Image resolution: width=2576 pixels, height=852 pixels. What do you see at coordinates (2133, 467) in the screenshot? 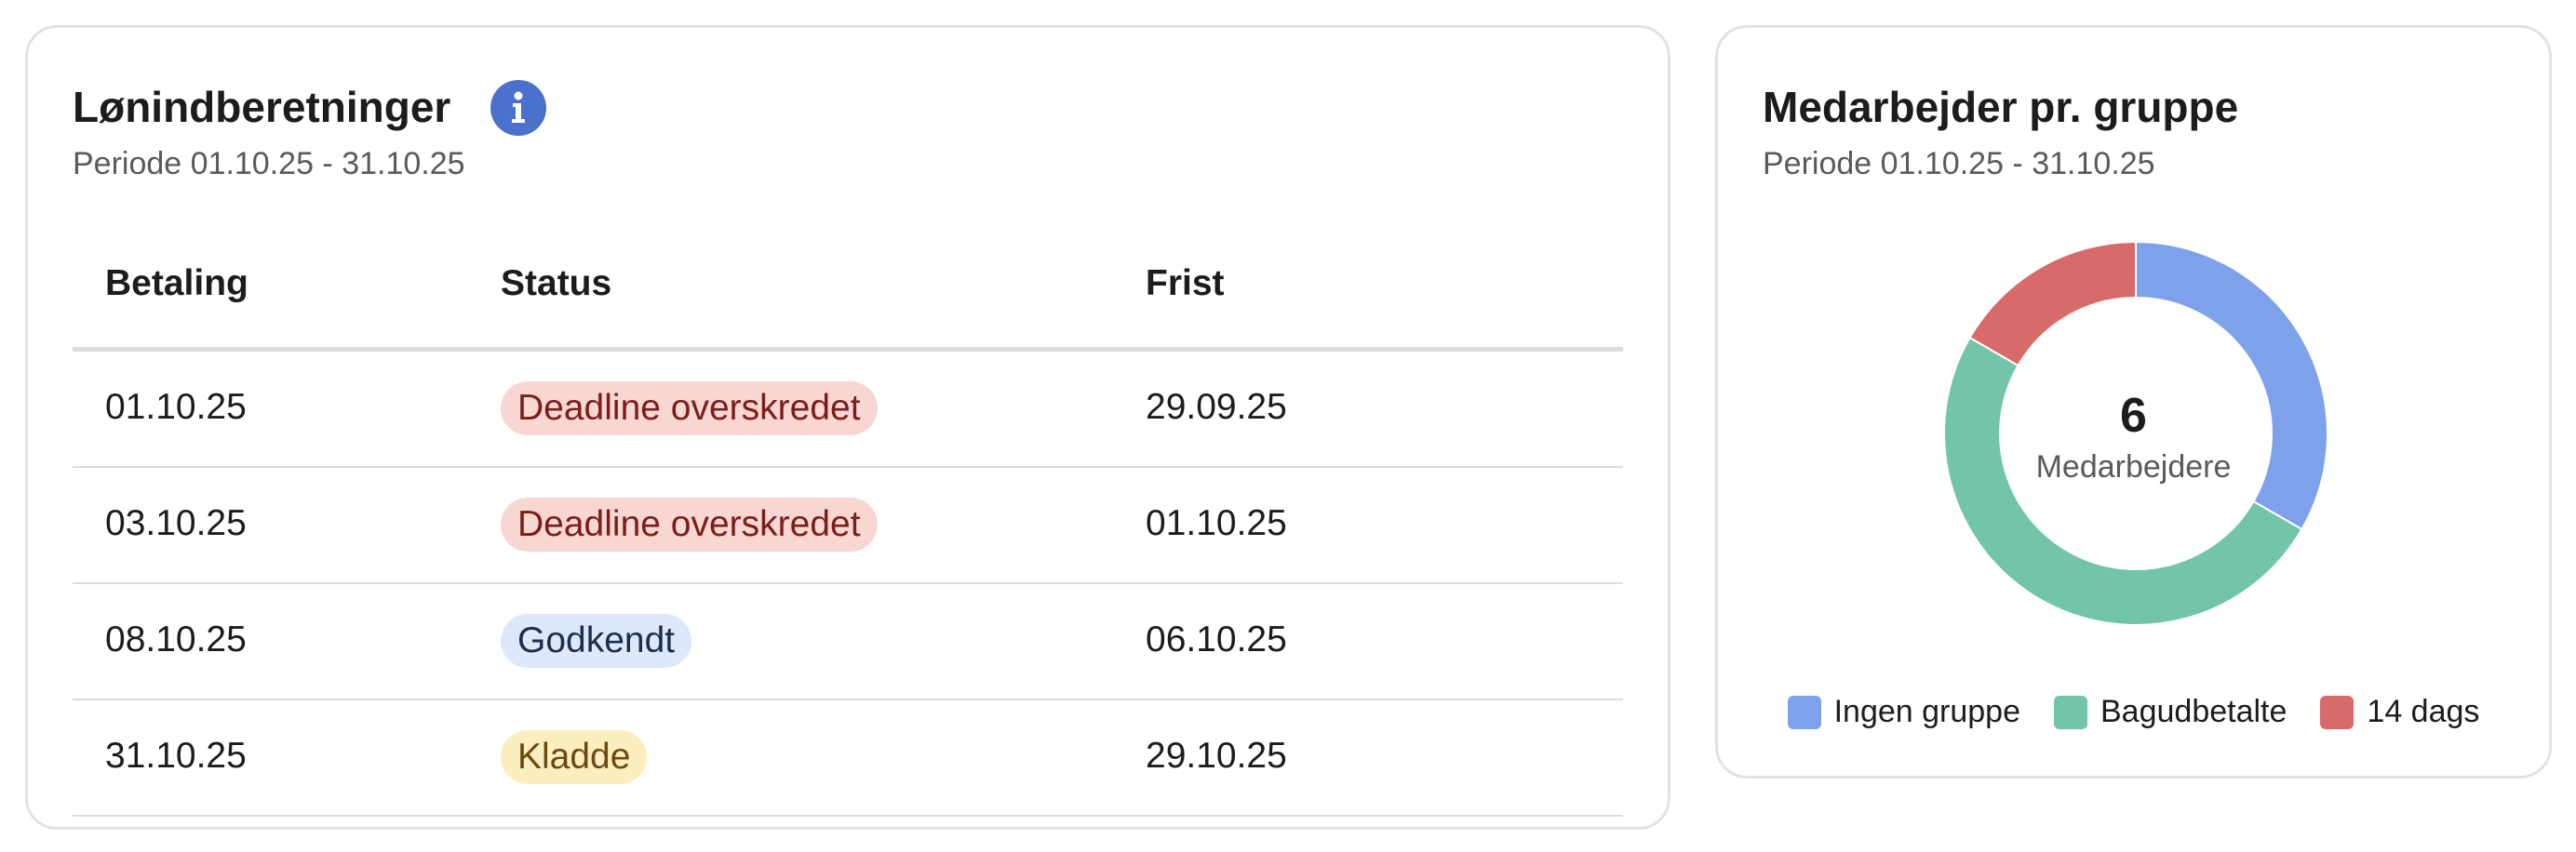
I see `donut-total-label: Medarbejdere` at bounding box center [2133, 467].